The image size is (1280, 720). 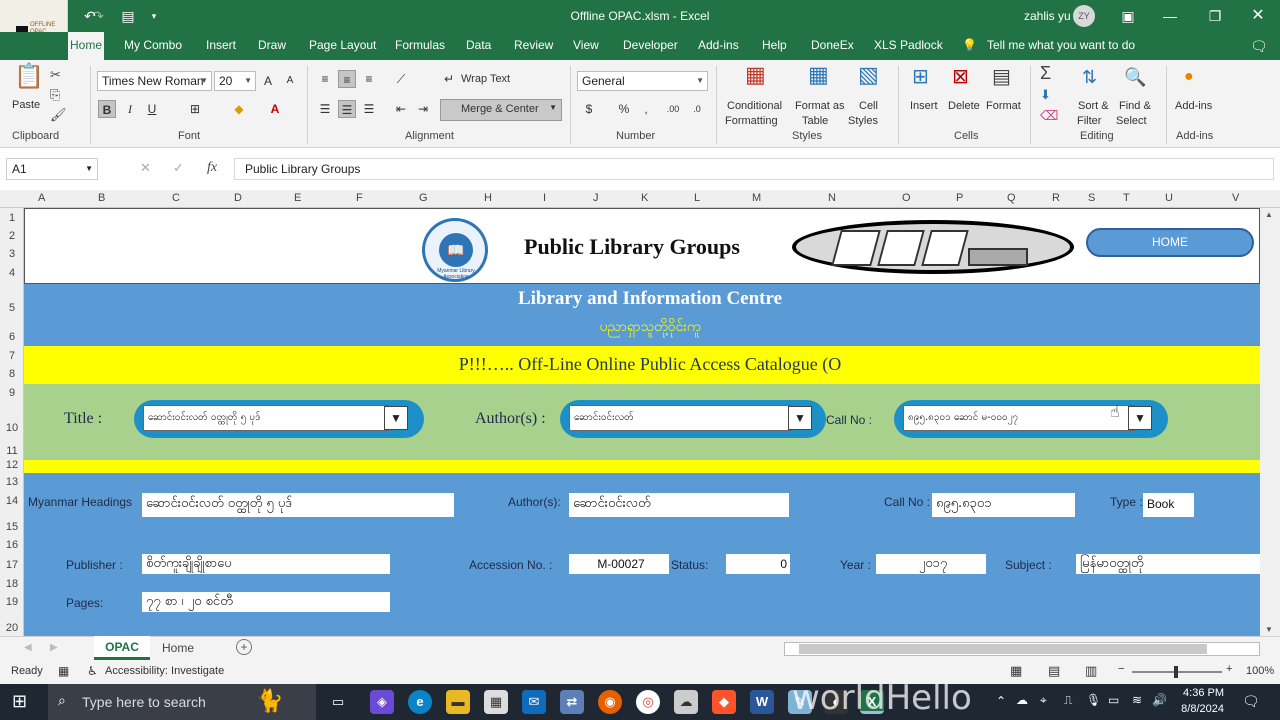 What do you see at coordinates (12, 428) in the screenshot?
I see `row-header: 10` at bounding box center [12, 428].